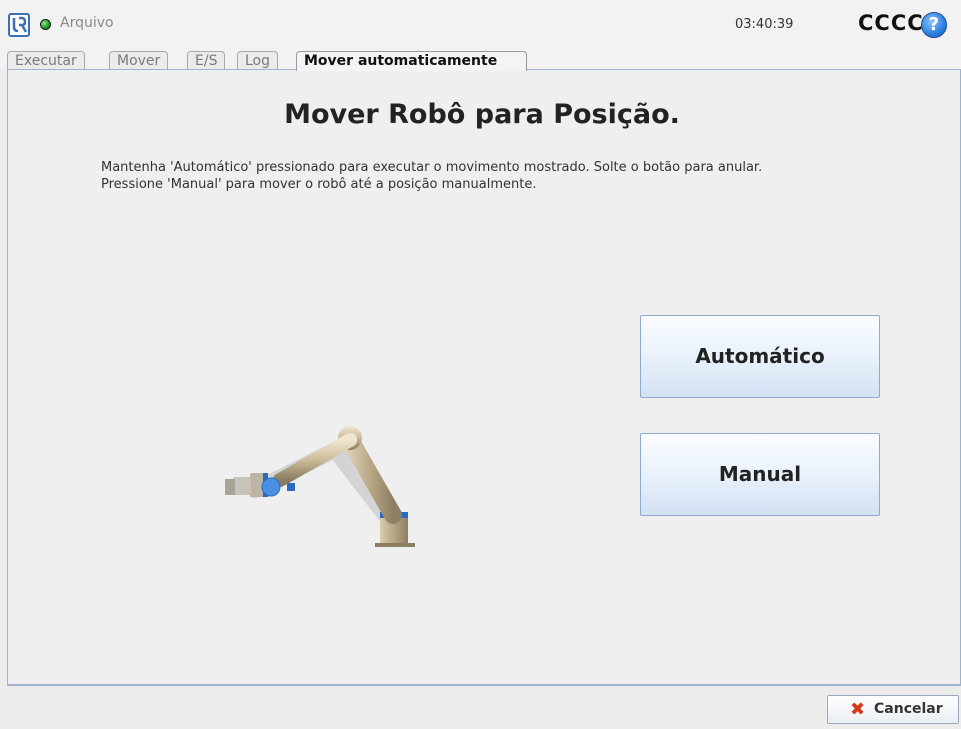 The width and height of the screenshot is (961, 729). What do you see at coordinates (19, 25) in the screenshot?
I see `ur-logo-icon` at bounding box center [19, 25].